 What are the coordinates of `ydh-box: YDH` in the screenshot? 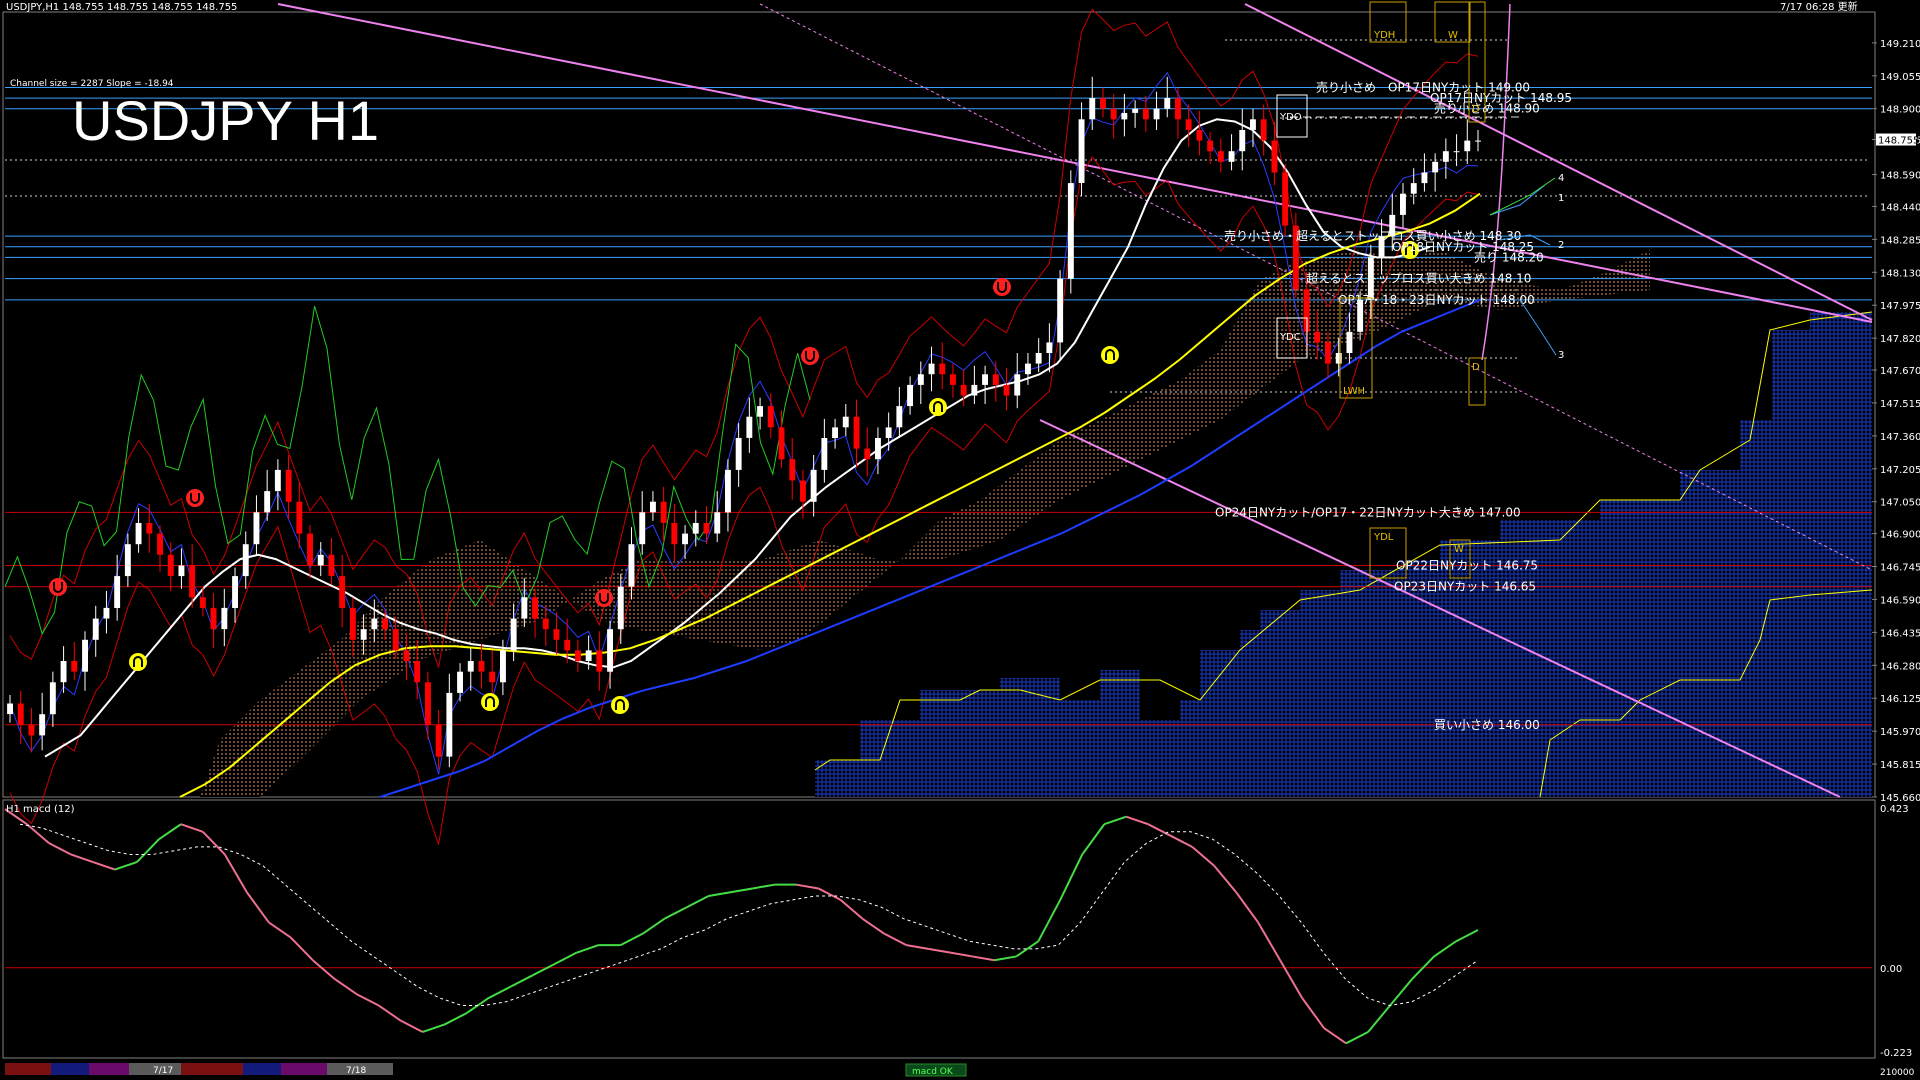 It's located at (1388, 22).